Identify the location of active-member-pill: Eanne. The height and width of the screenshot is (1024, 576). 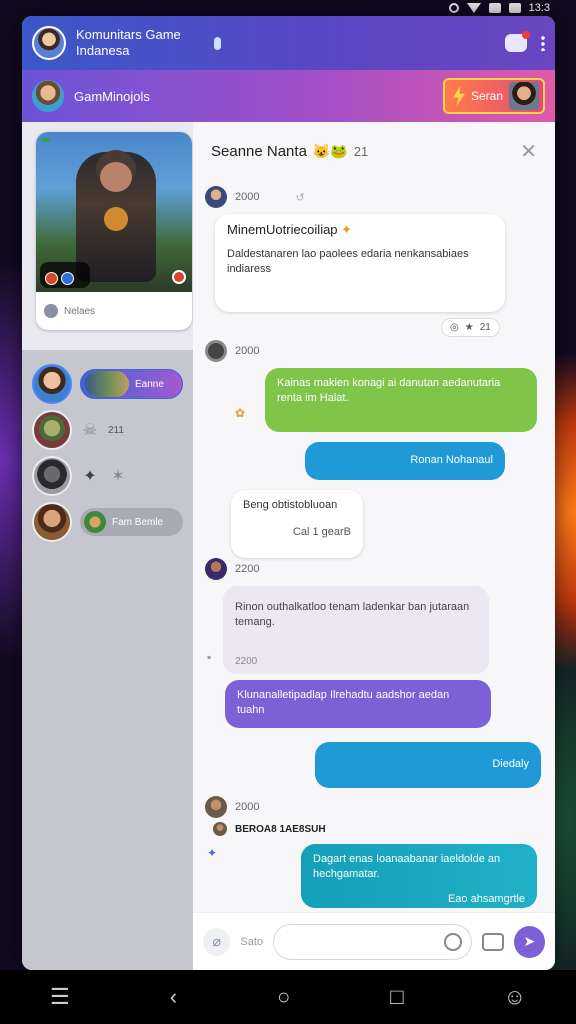
(131, 384).